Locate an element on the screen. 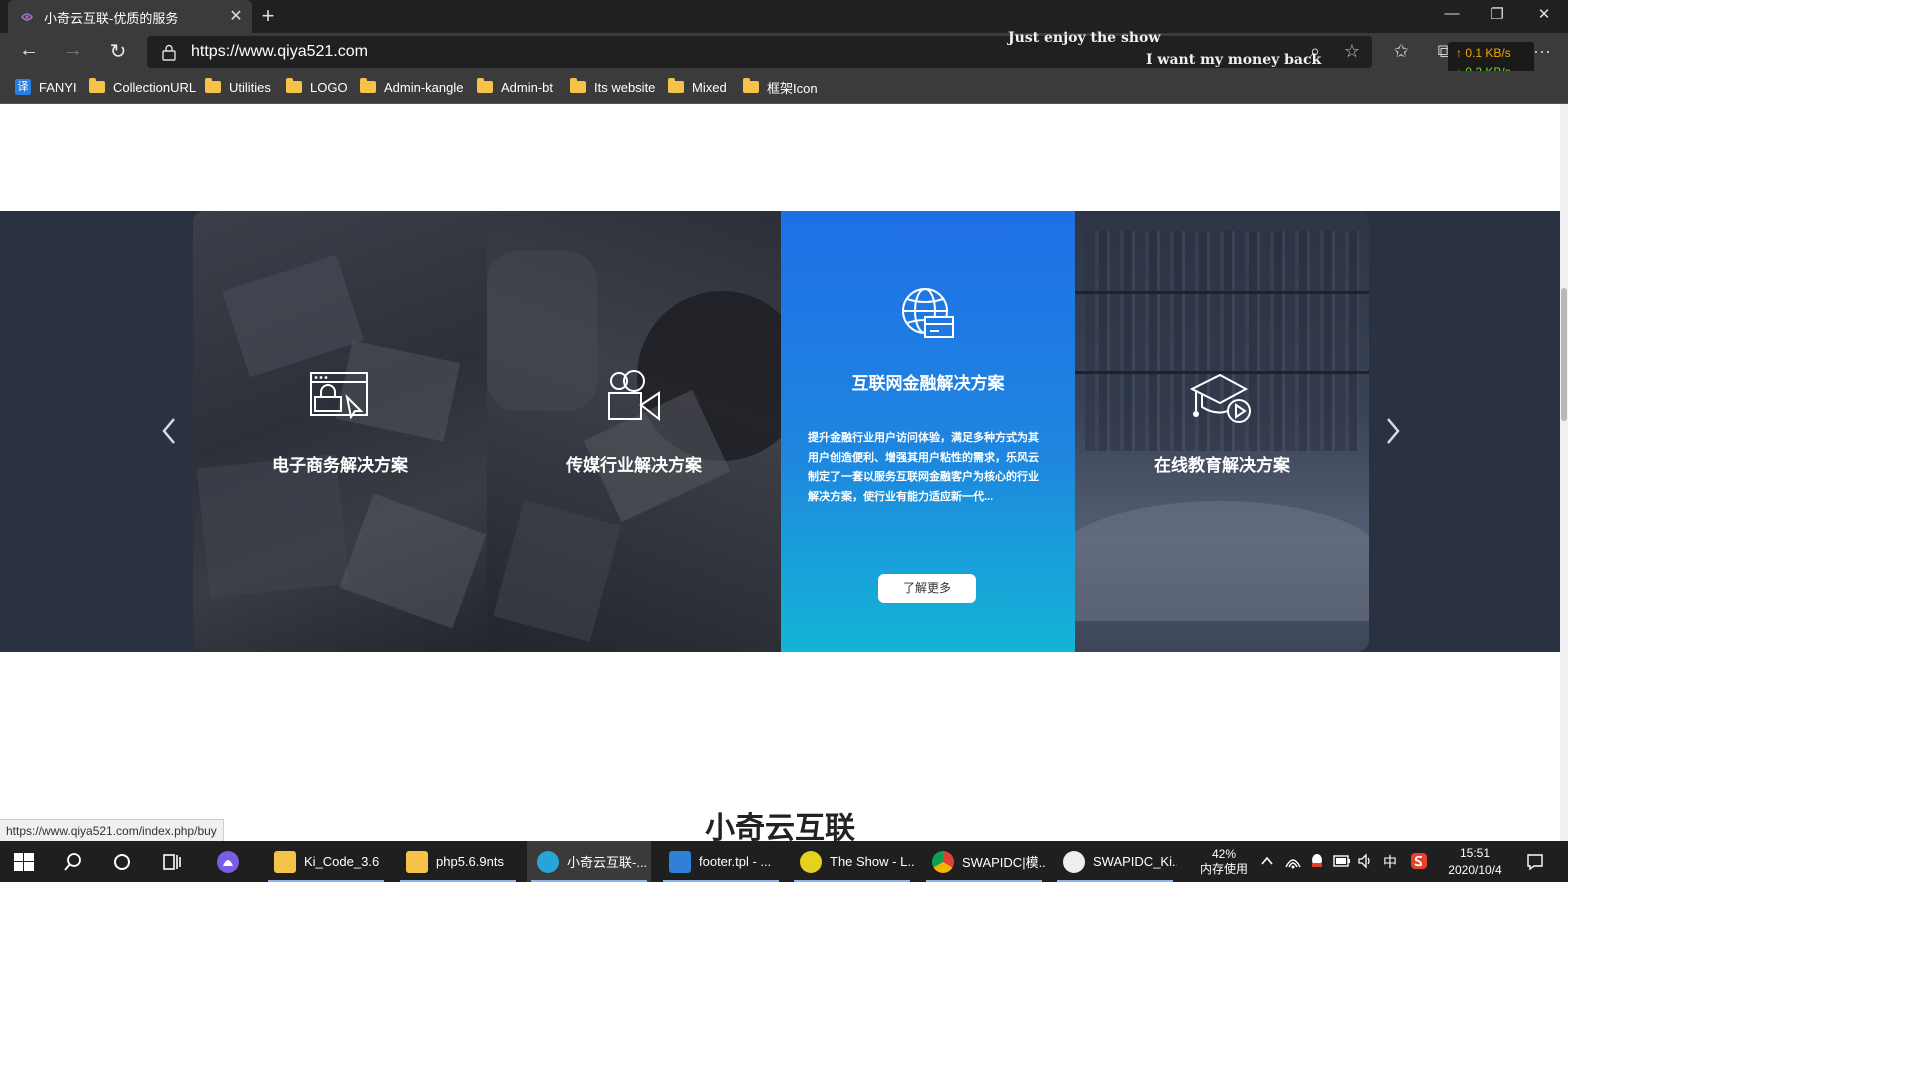 This screenshot has width=1920, height=1080. favorites-list-icon: ✩ is located at coordinates (1401, 51).